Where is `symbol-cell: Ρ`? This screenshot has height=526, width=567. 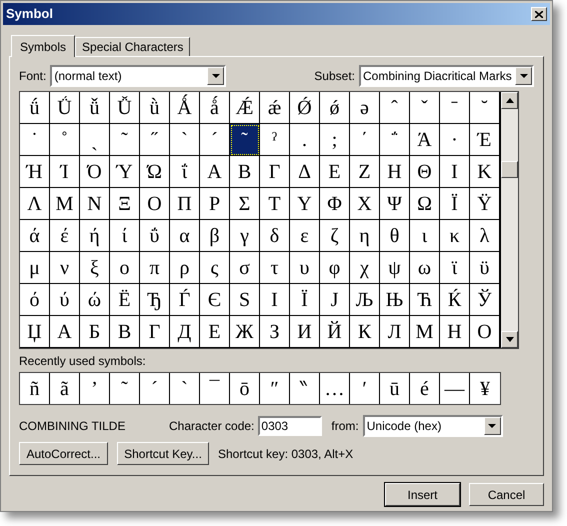 symbol-cell: Ρ is located at coordinates (215, 204).